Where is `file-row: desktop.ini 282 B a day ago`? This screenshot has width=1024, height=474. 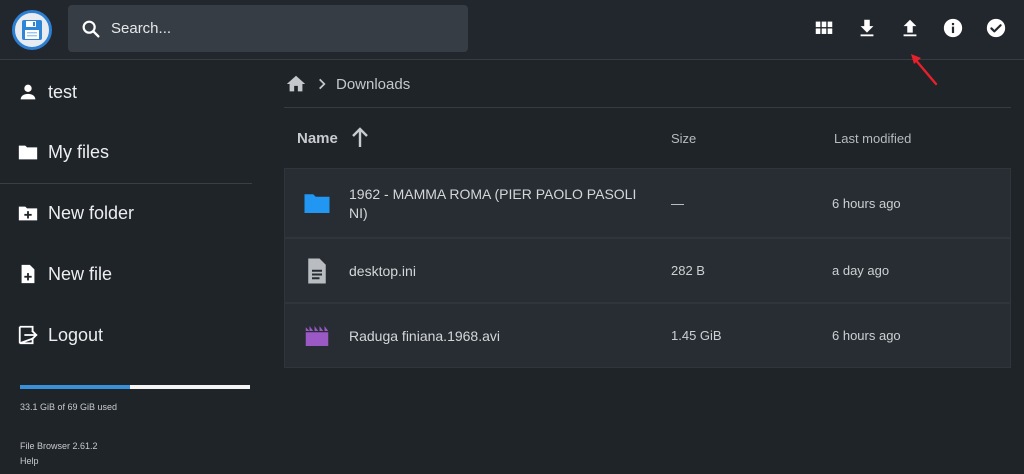
file-row: desktop.ini 282 B a day ago is located at coordinates (647, 270).